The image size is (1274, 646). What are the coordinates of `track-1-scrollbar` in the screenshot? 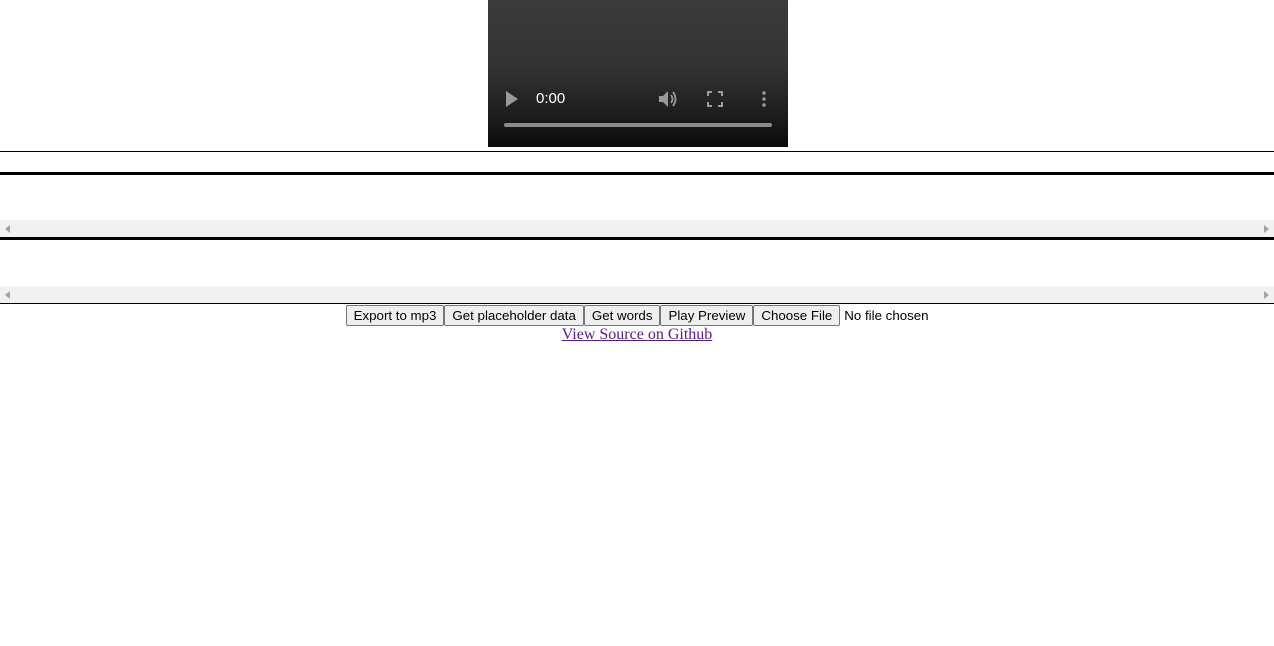 It's located at (637, 228).